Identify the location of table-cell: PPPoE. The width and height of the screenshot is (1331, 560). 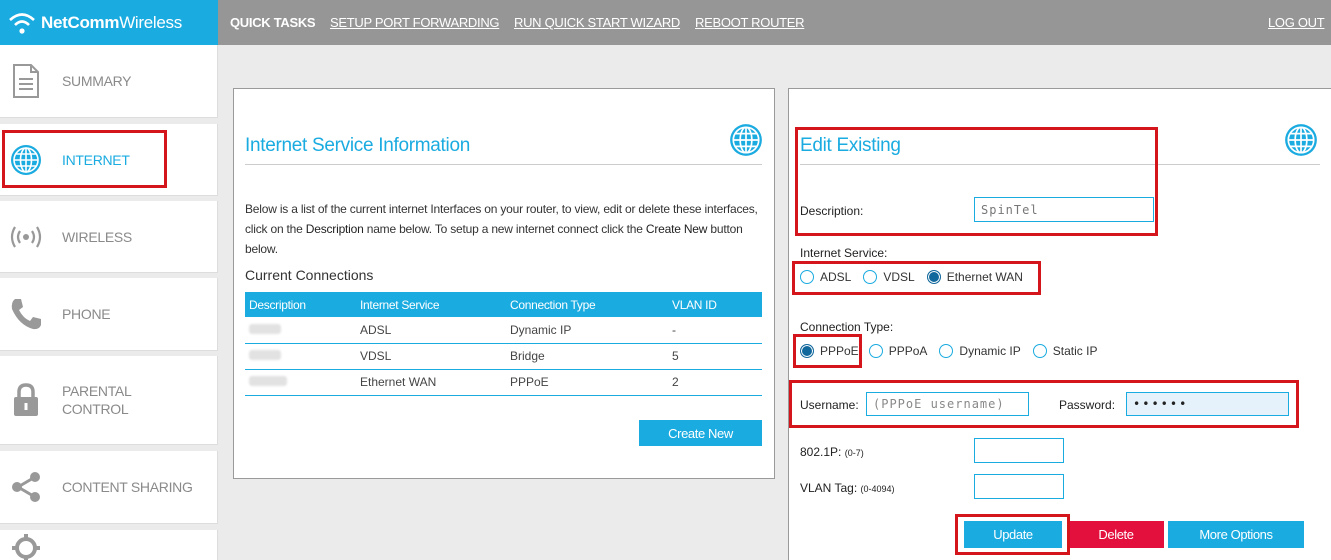
(591, 382).